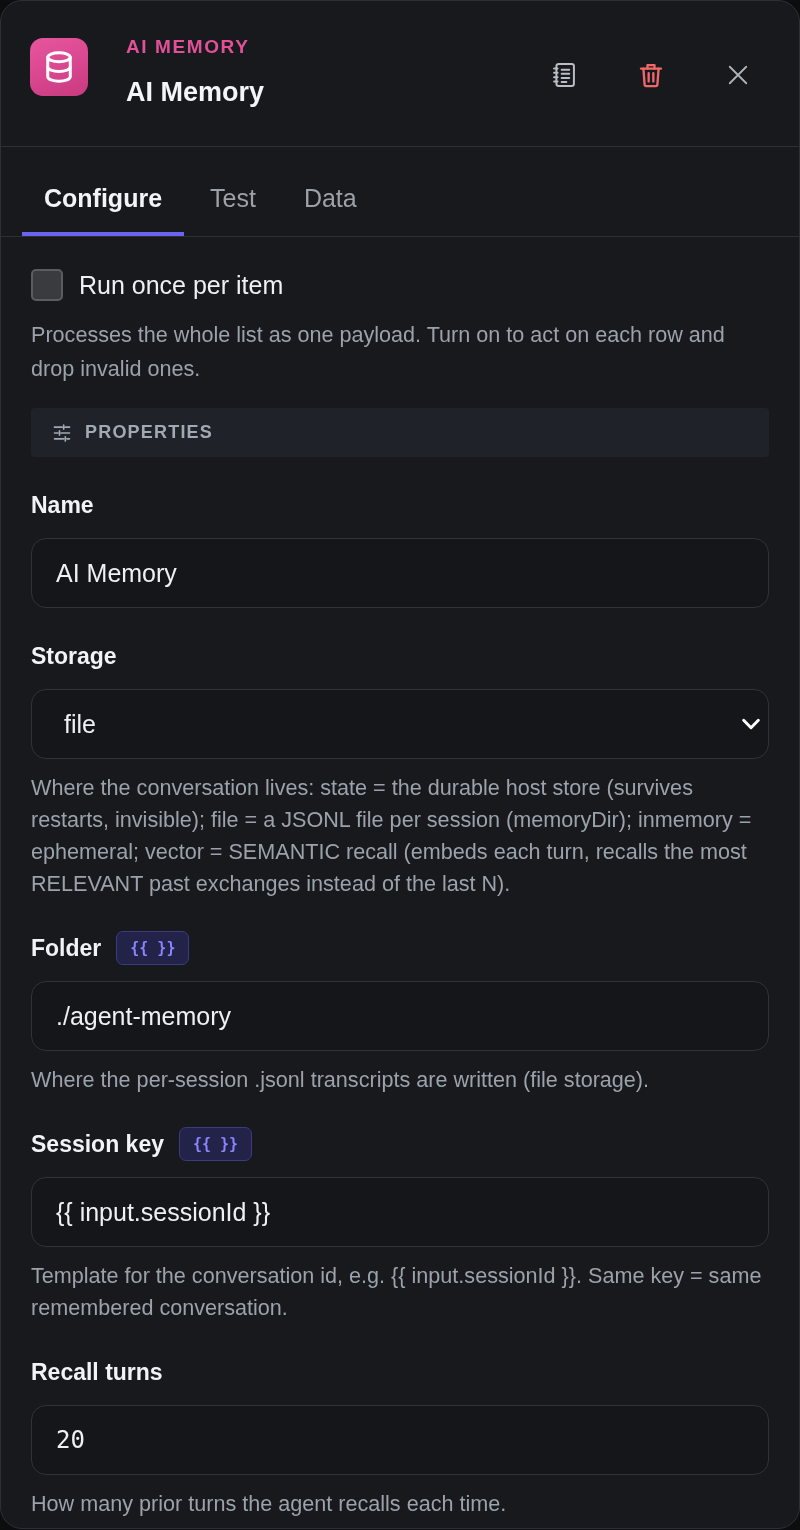 The image size is (800, 1530). I want to click on number-field: 20, so click(400, 1440).